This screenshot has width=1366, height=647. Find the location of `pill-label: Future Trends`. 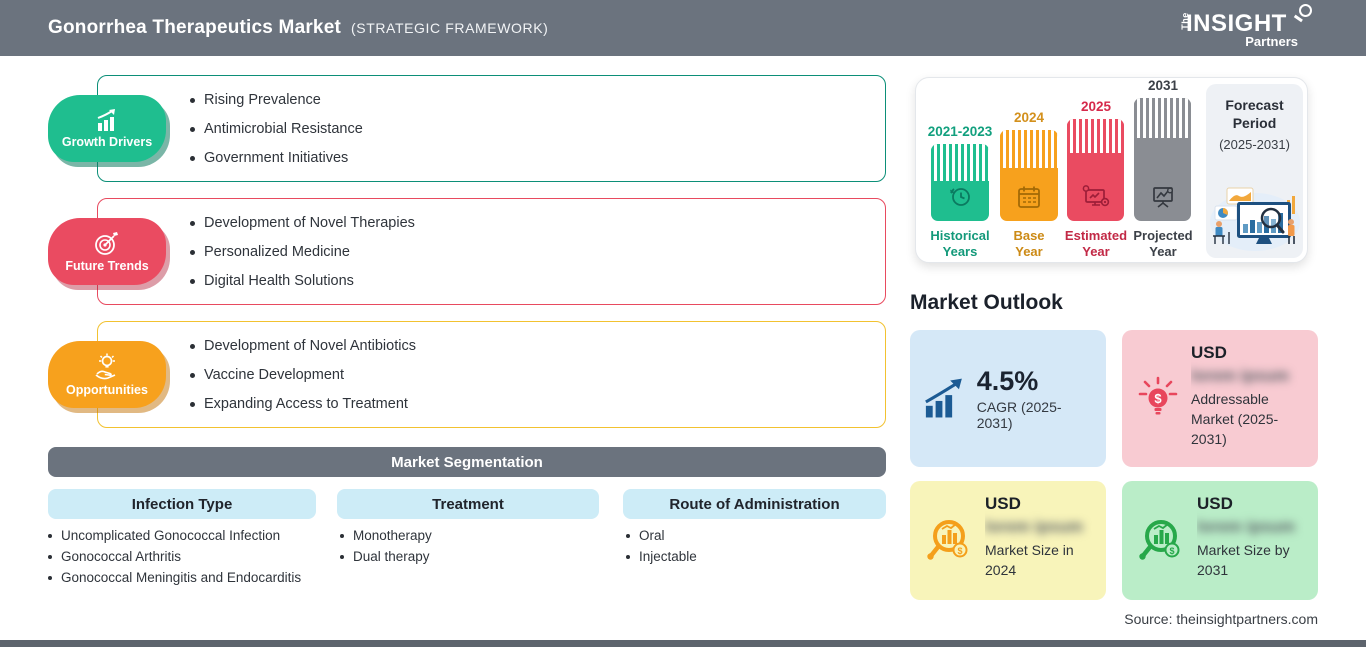

pill-label: Future Trends is located at coordinates (107, 265).